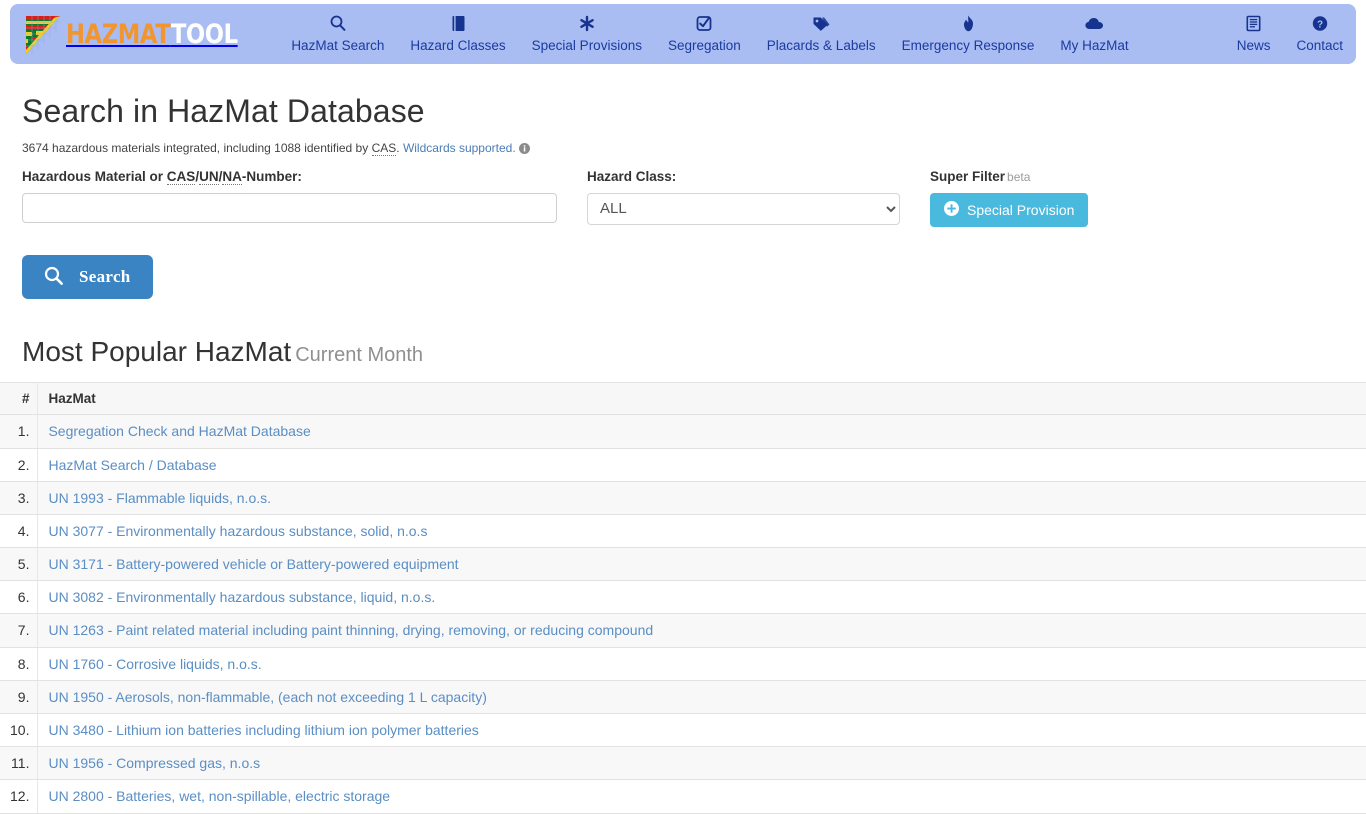  What do you see at coordinates (968, 23) in the screenshot?
I see `fire-icon` at bounding box center [968, 23].